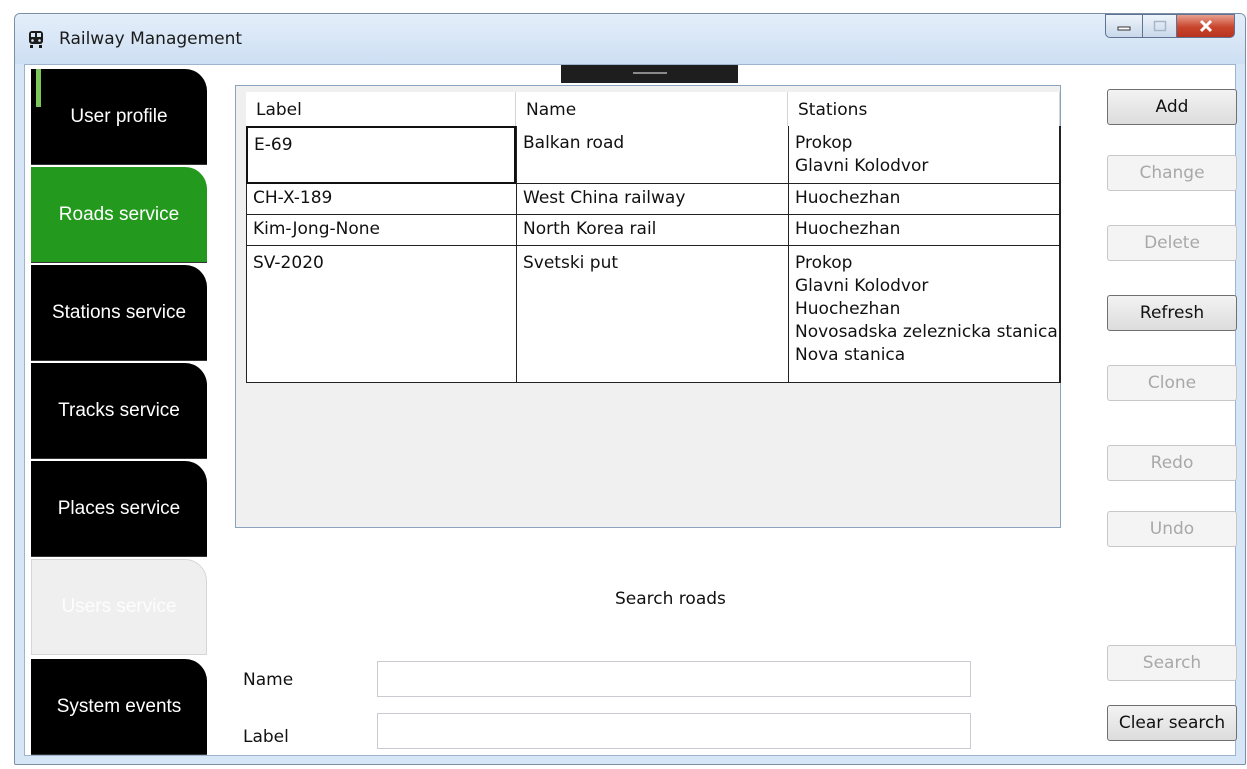 The image size is (1247, 769). I want to click on cell-label: Kim-Jong-None, so click(381, 230).